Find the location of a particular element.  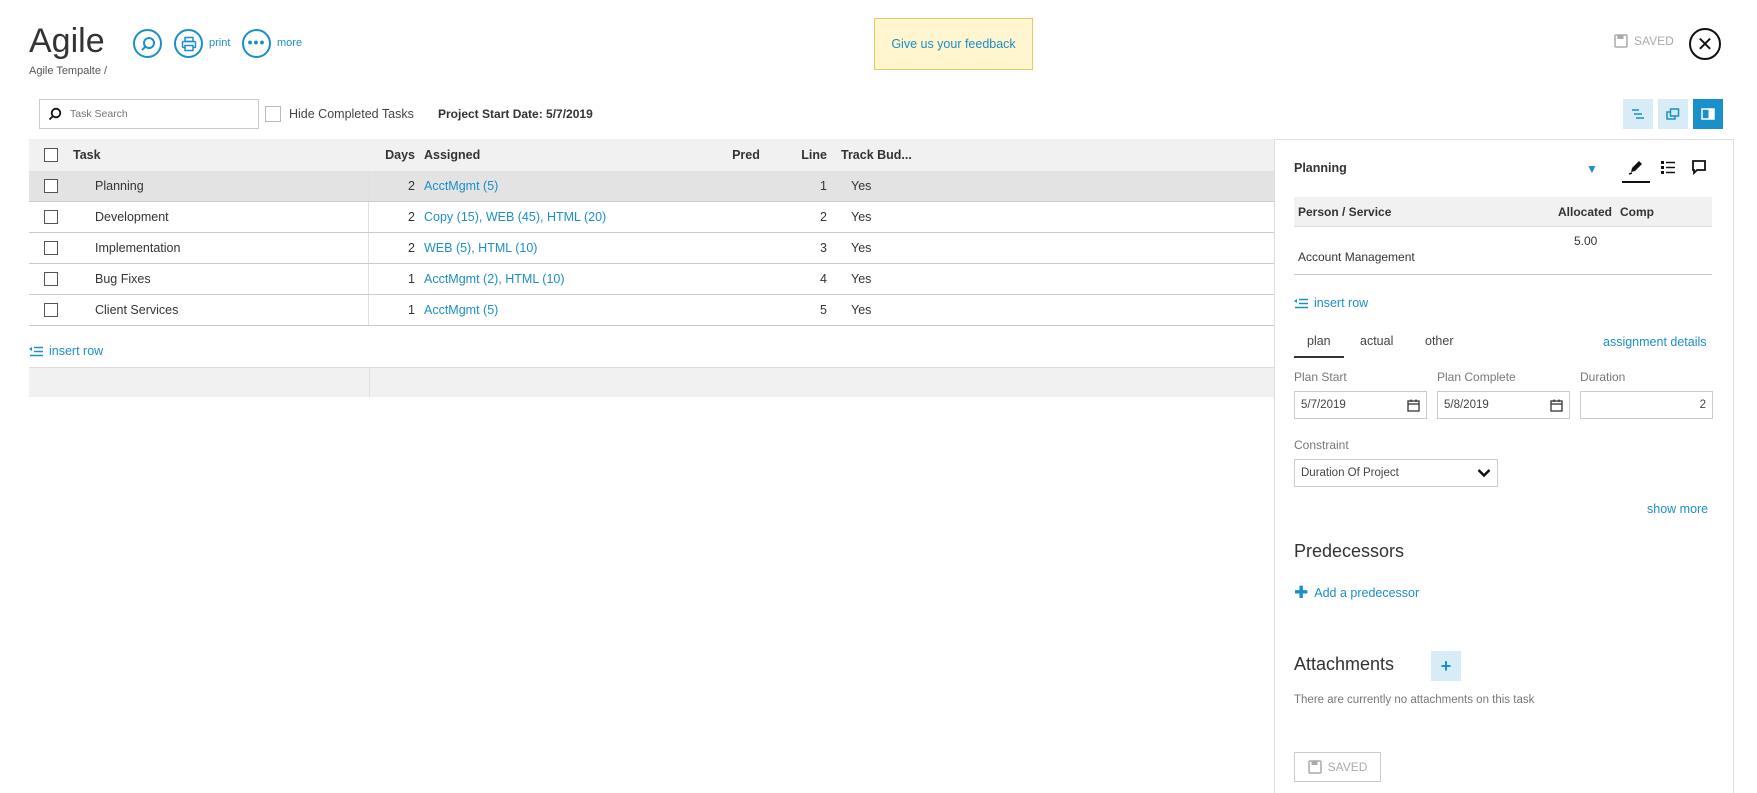

list-icon is located at coordinates (1668, 167).